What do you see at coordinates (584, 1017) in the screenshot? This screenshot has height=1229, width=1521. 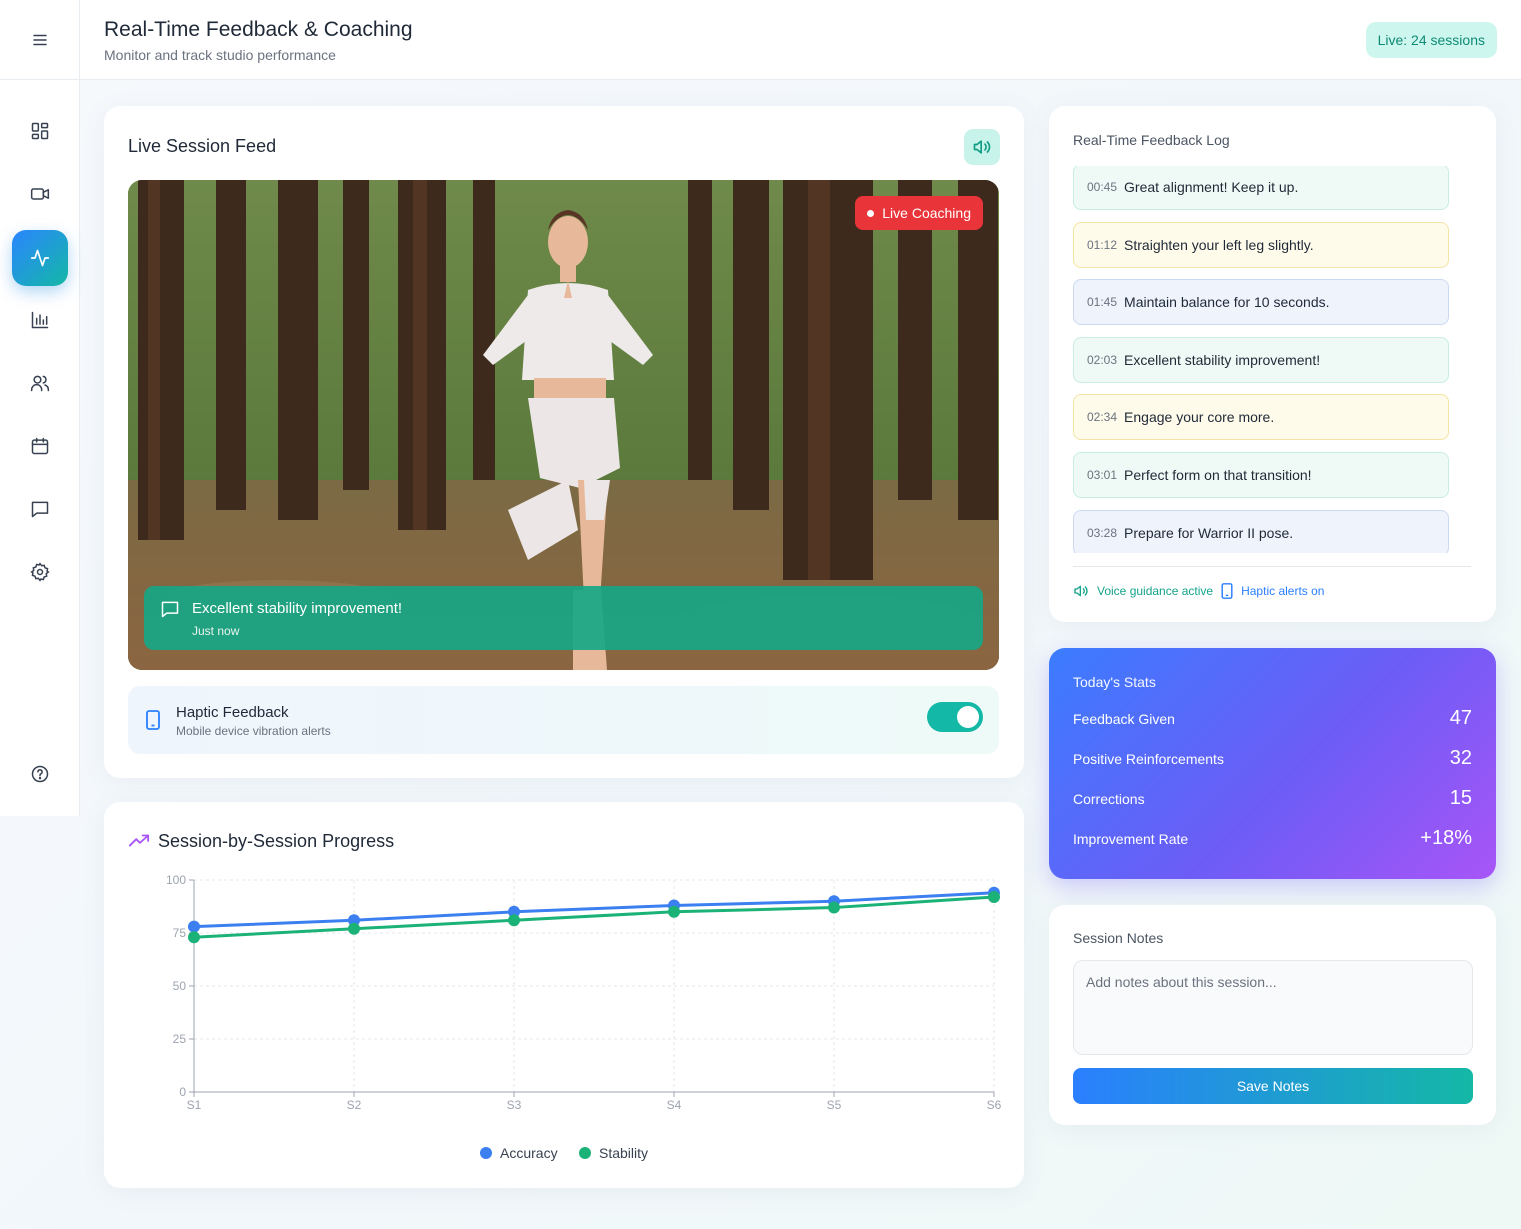 I see `progress-line-chart: 0 25 50 75 100 S1 S2 S3 S4 S5 S6 Accuracy Stability` at bounding box center [584, 1017].